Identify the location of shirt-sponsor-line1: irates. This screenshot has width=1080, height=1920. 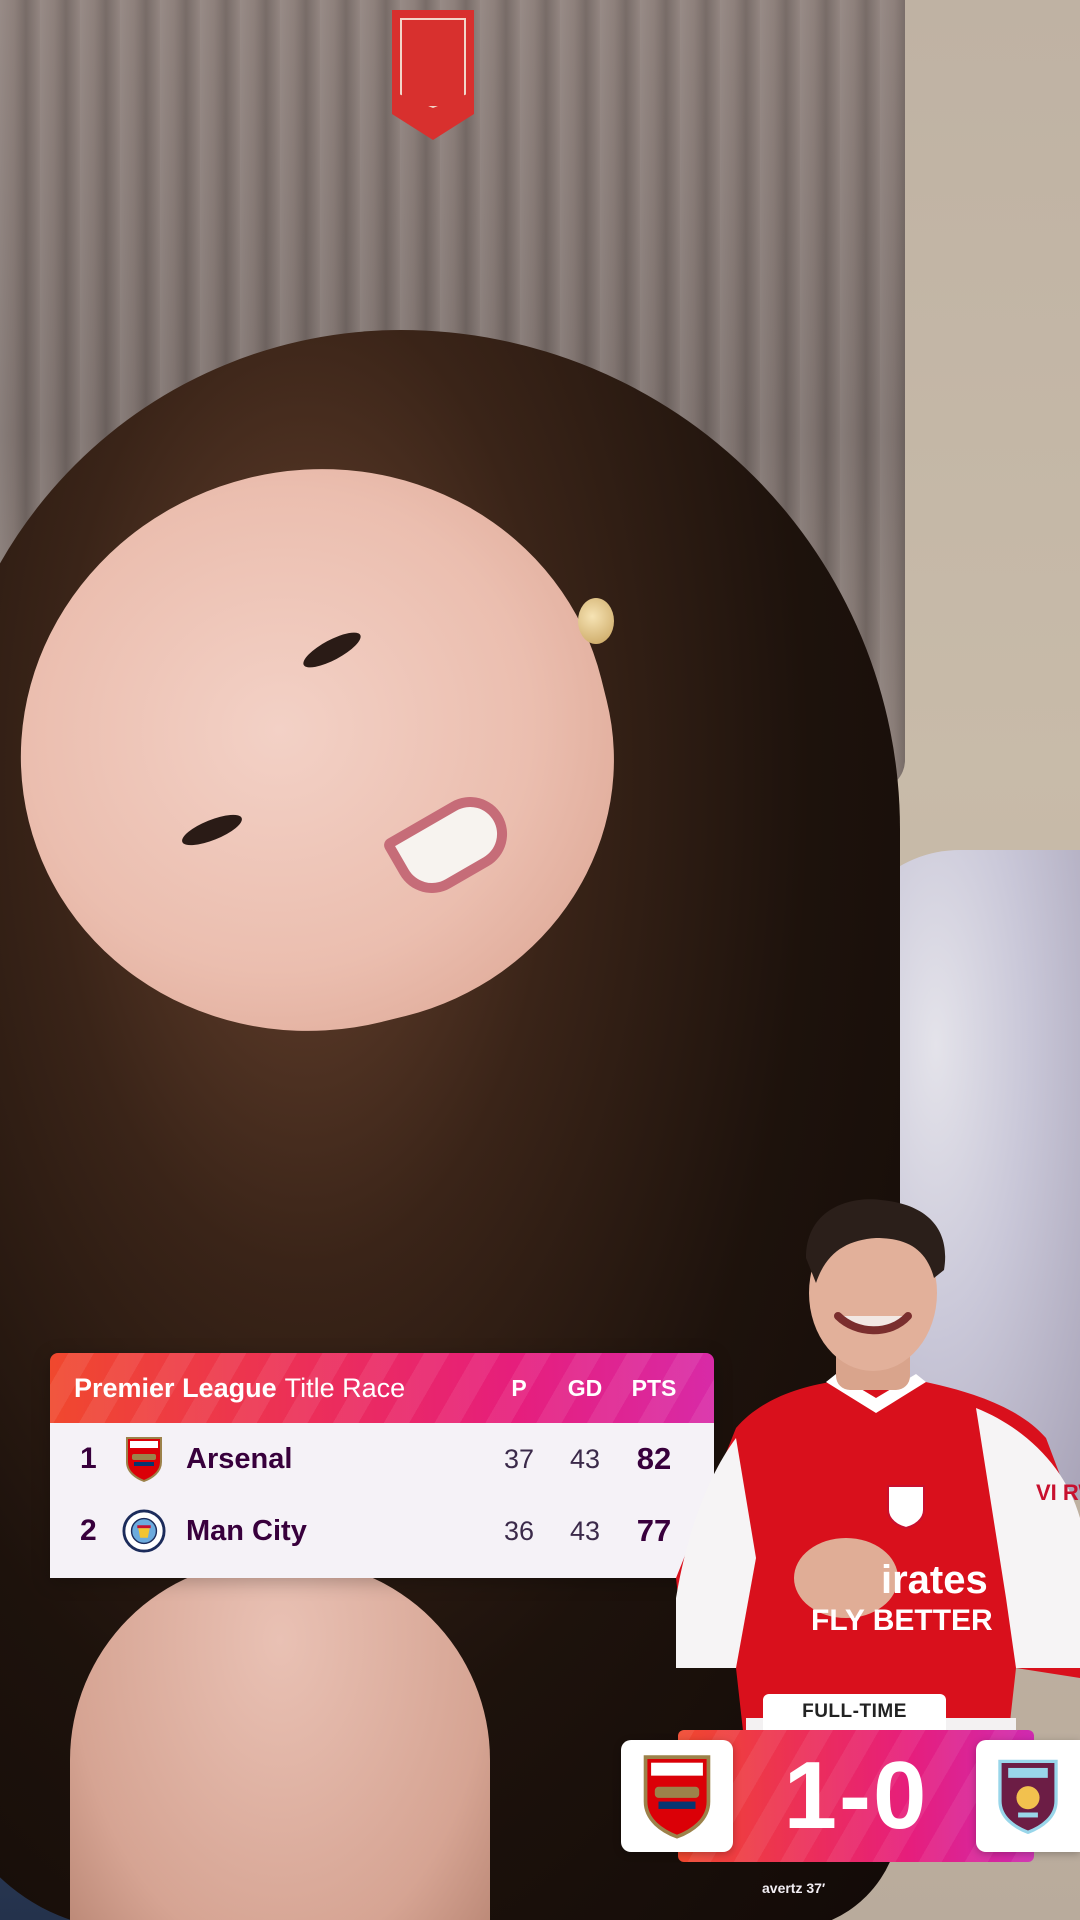
(934, 1580).